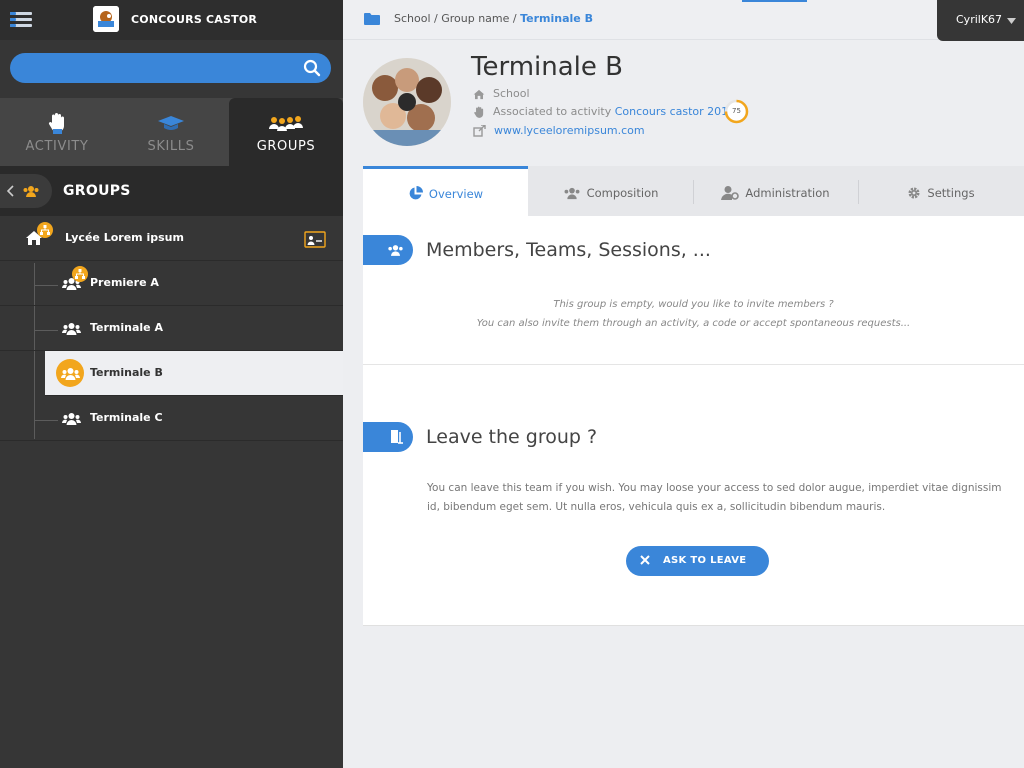 The image size is (1024, 768). What do you see at coordinates (774, 1) in the screenshot?
I see `top-accent` at bounding box center [774, 1].